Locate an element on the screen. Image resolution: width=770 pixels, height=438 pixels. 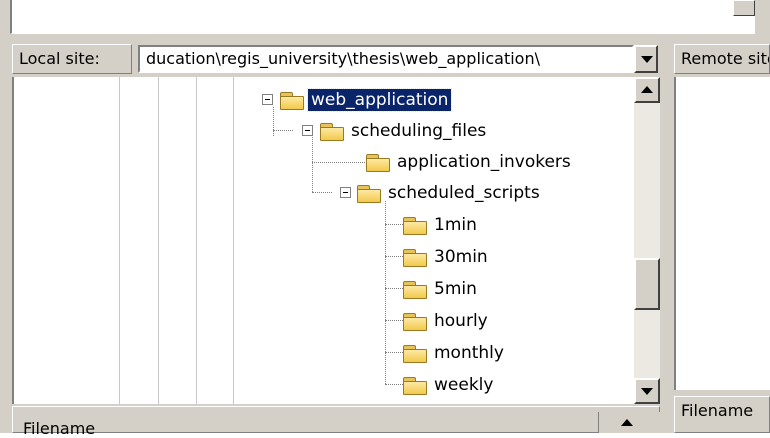
filename-column-header: Filename is located at coordinates (336, 422).